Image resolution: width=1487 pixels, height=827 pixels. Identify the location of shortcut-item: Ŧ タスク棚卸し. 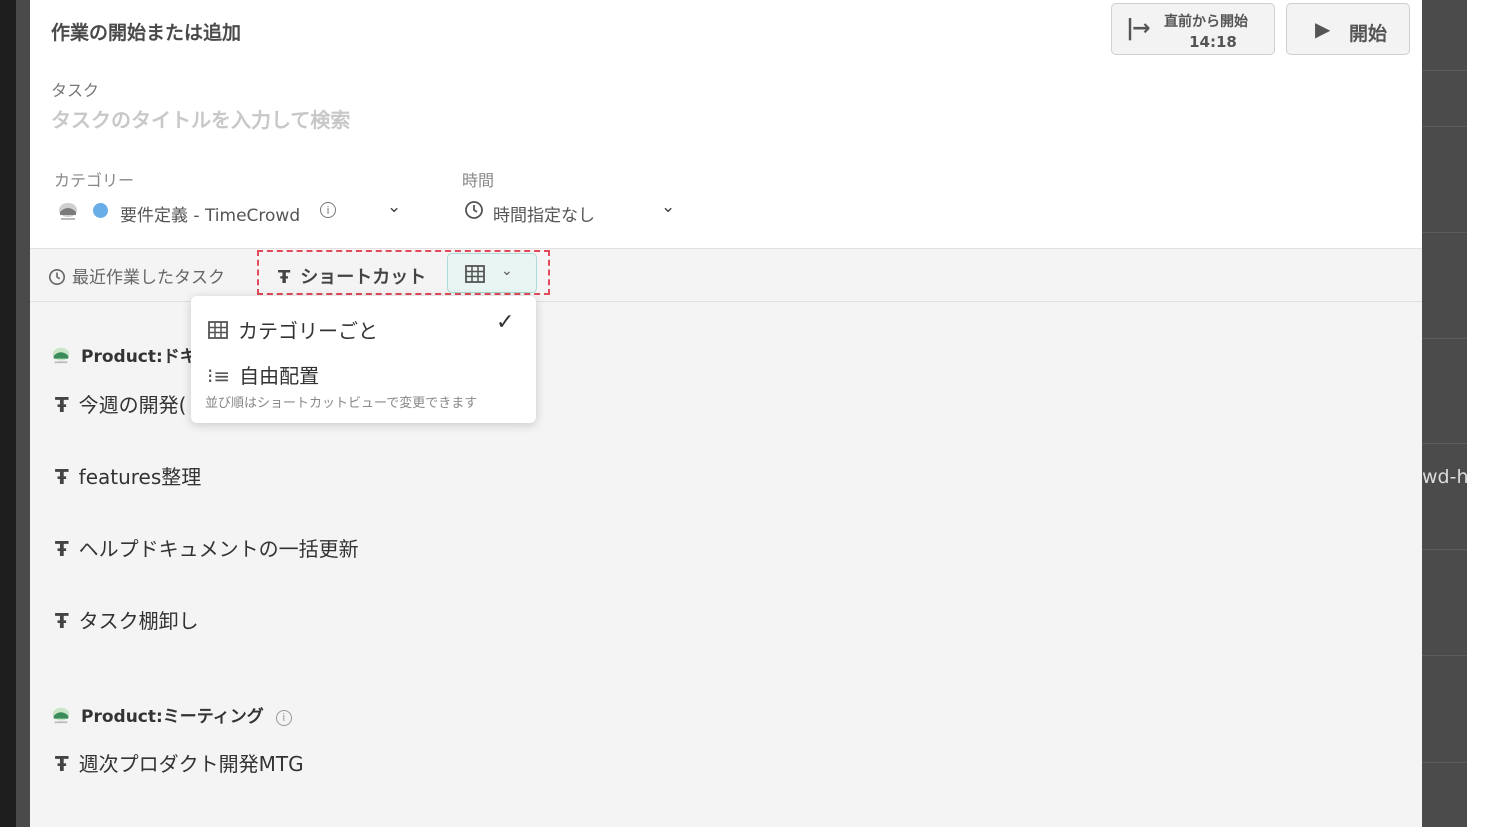
(127, 619).